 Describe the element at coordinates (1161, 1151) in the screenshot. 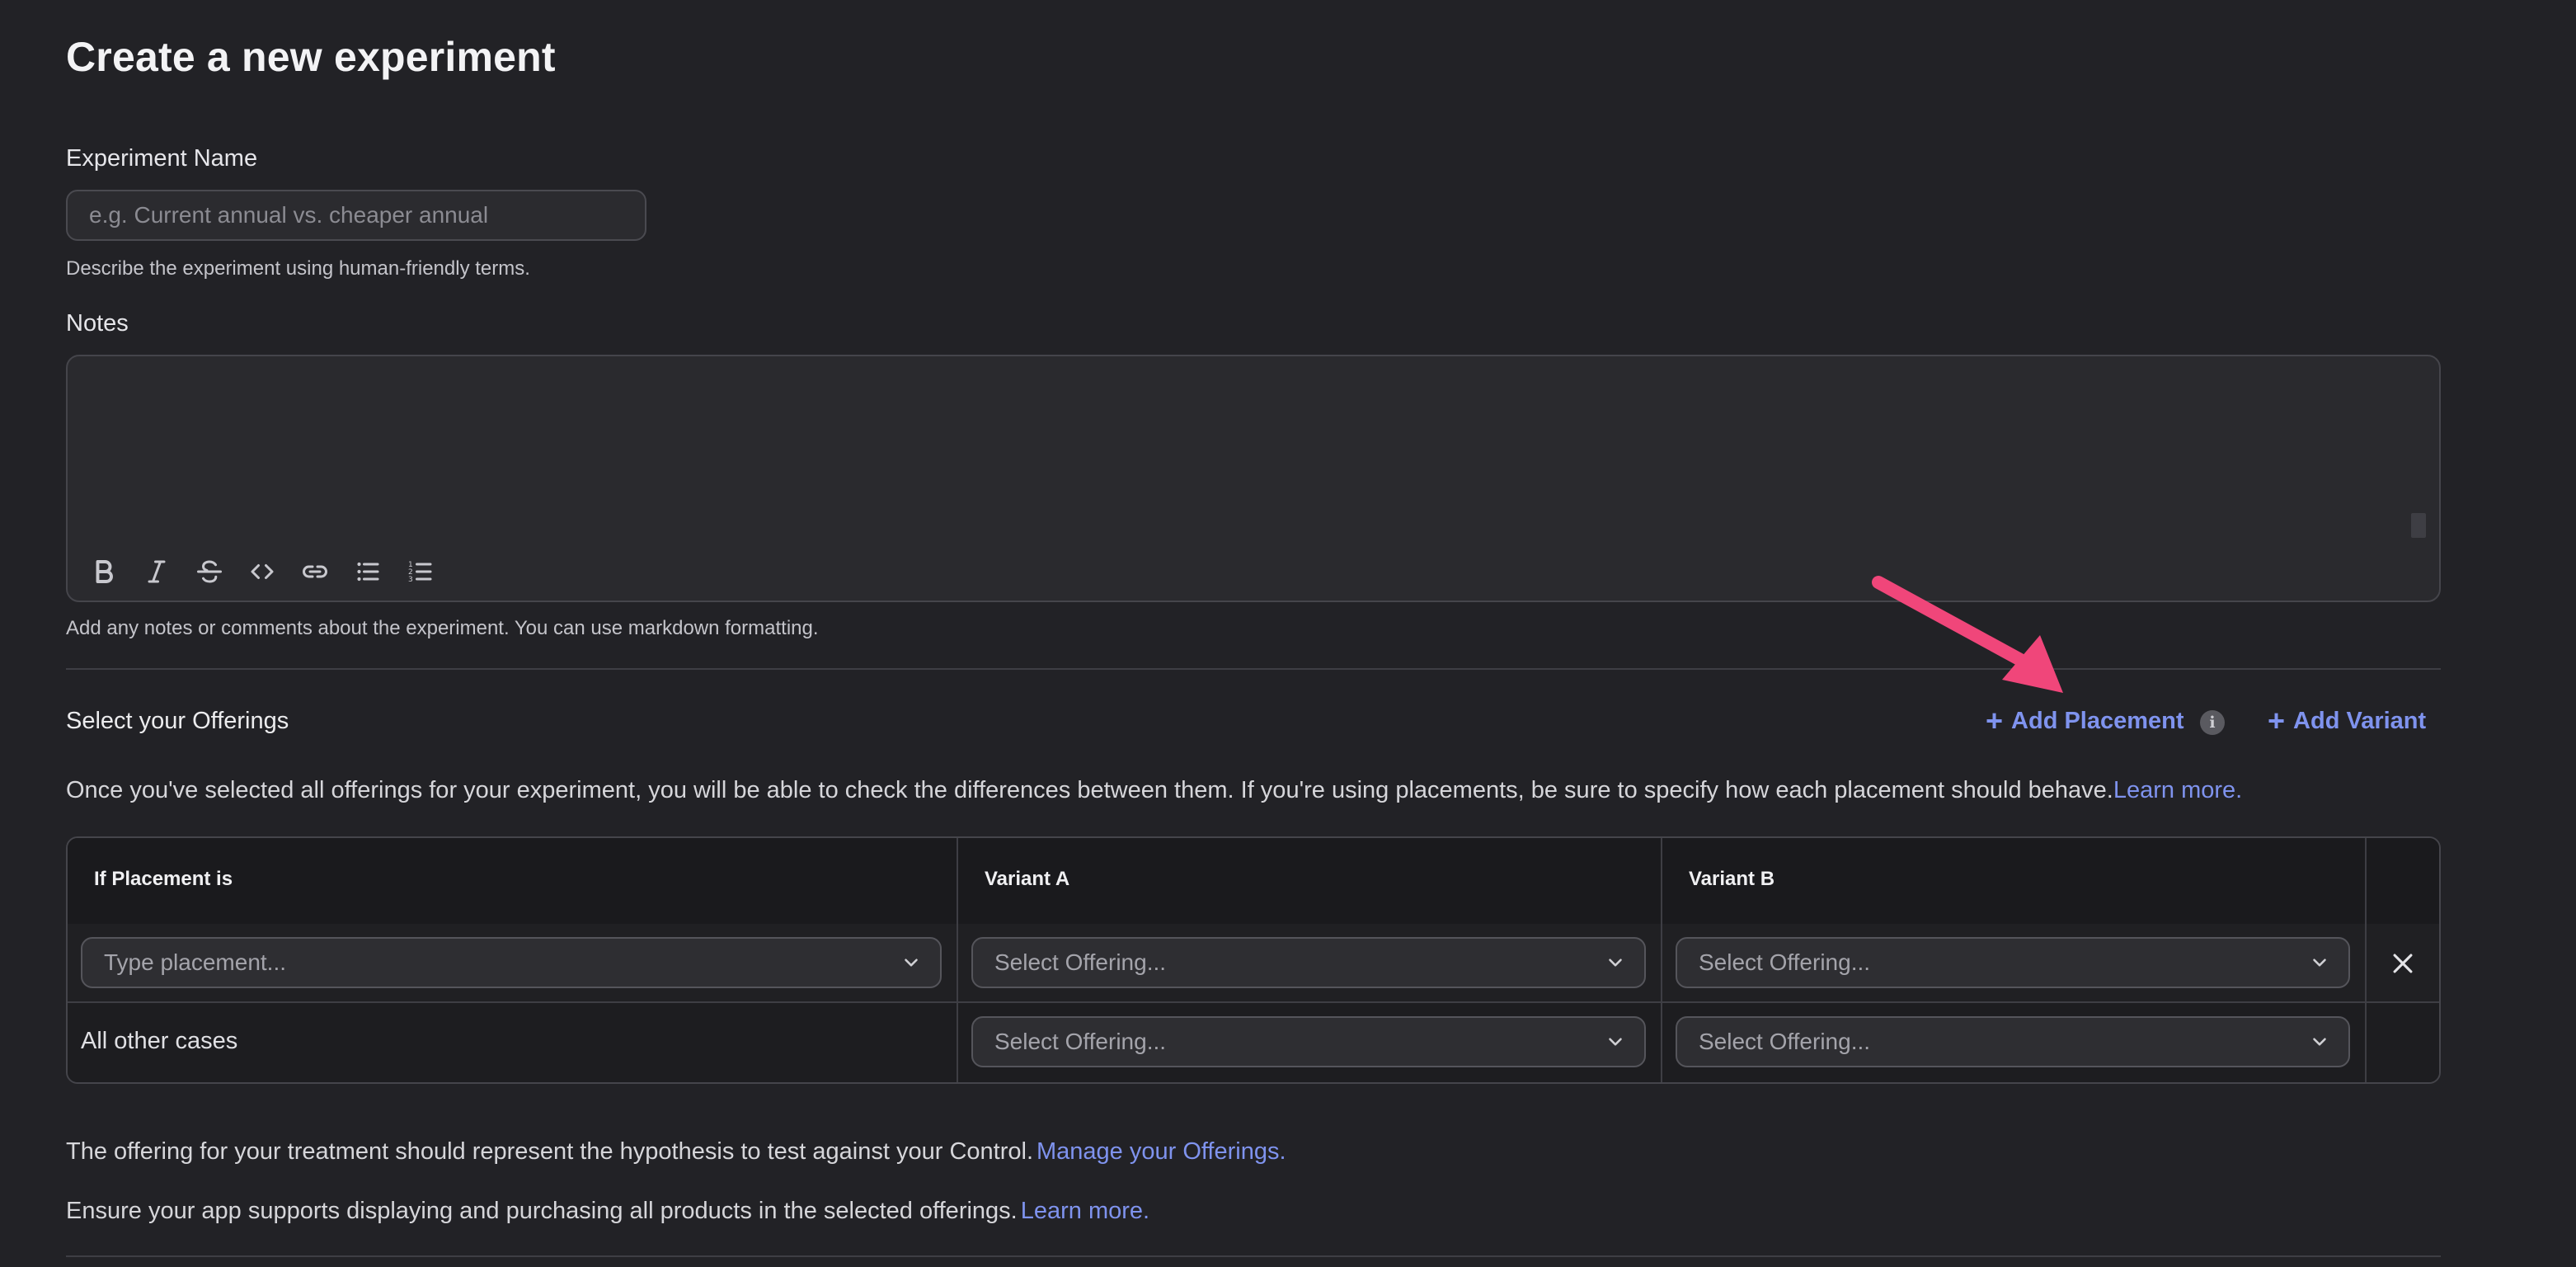

I see `manage-offerings-link: Manage your Offerings.` at that location.